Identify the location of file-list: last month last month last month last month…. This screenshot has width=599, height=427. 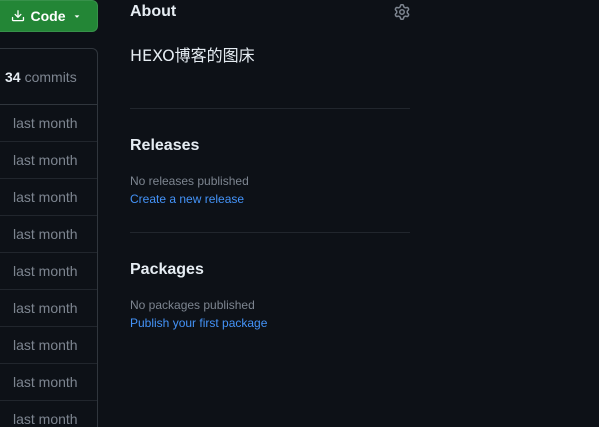
(48, 266).